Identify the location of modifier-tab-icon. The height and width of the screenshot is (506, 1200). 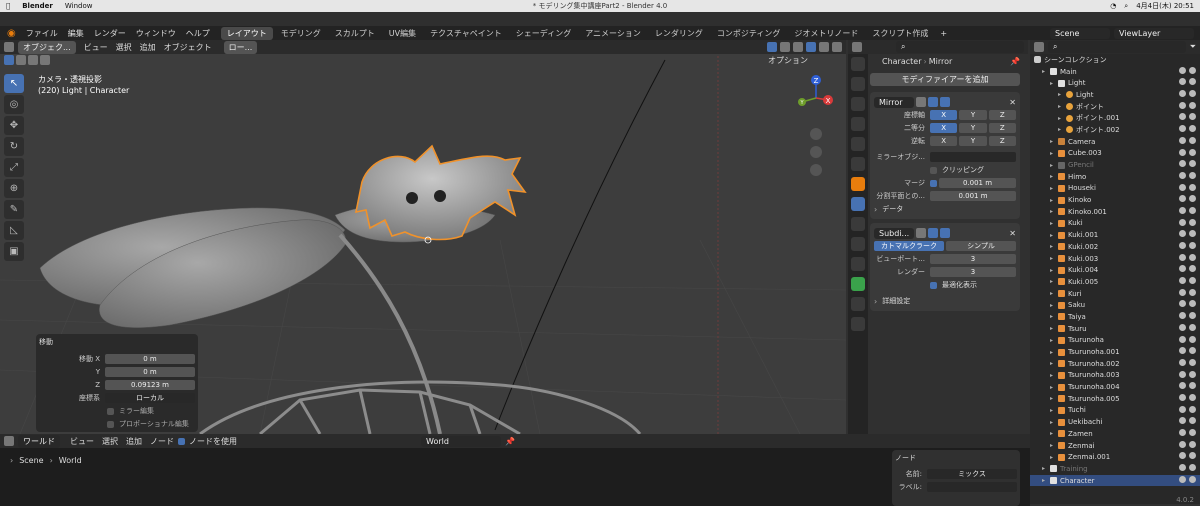
(858, 204).